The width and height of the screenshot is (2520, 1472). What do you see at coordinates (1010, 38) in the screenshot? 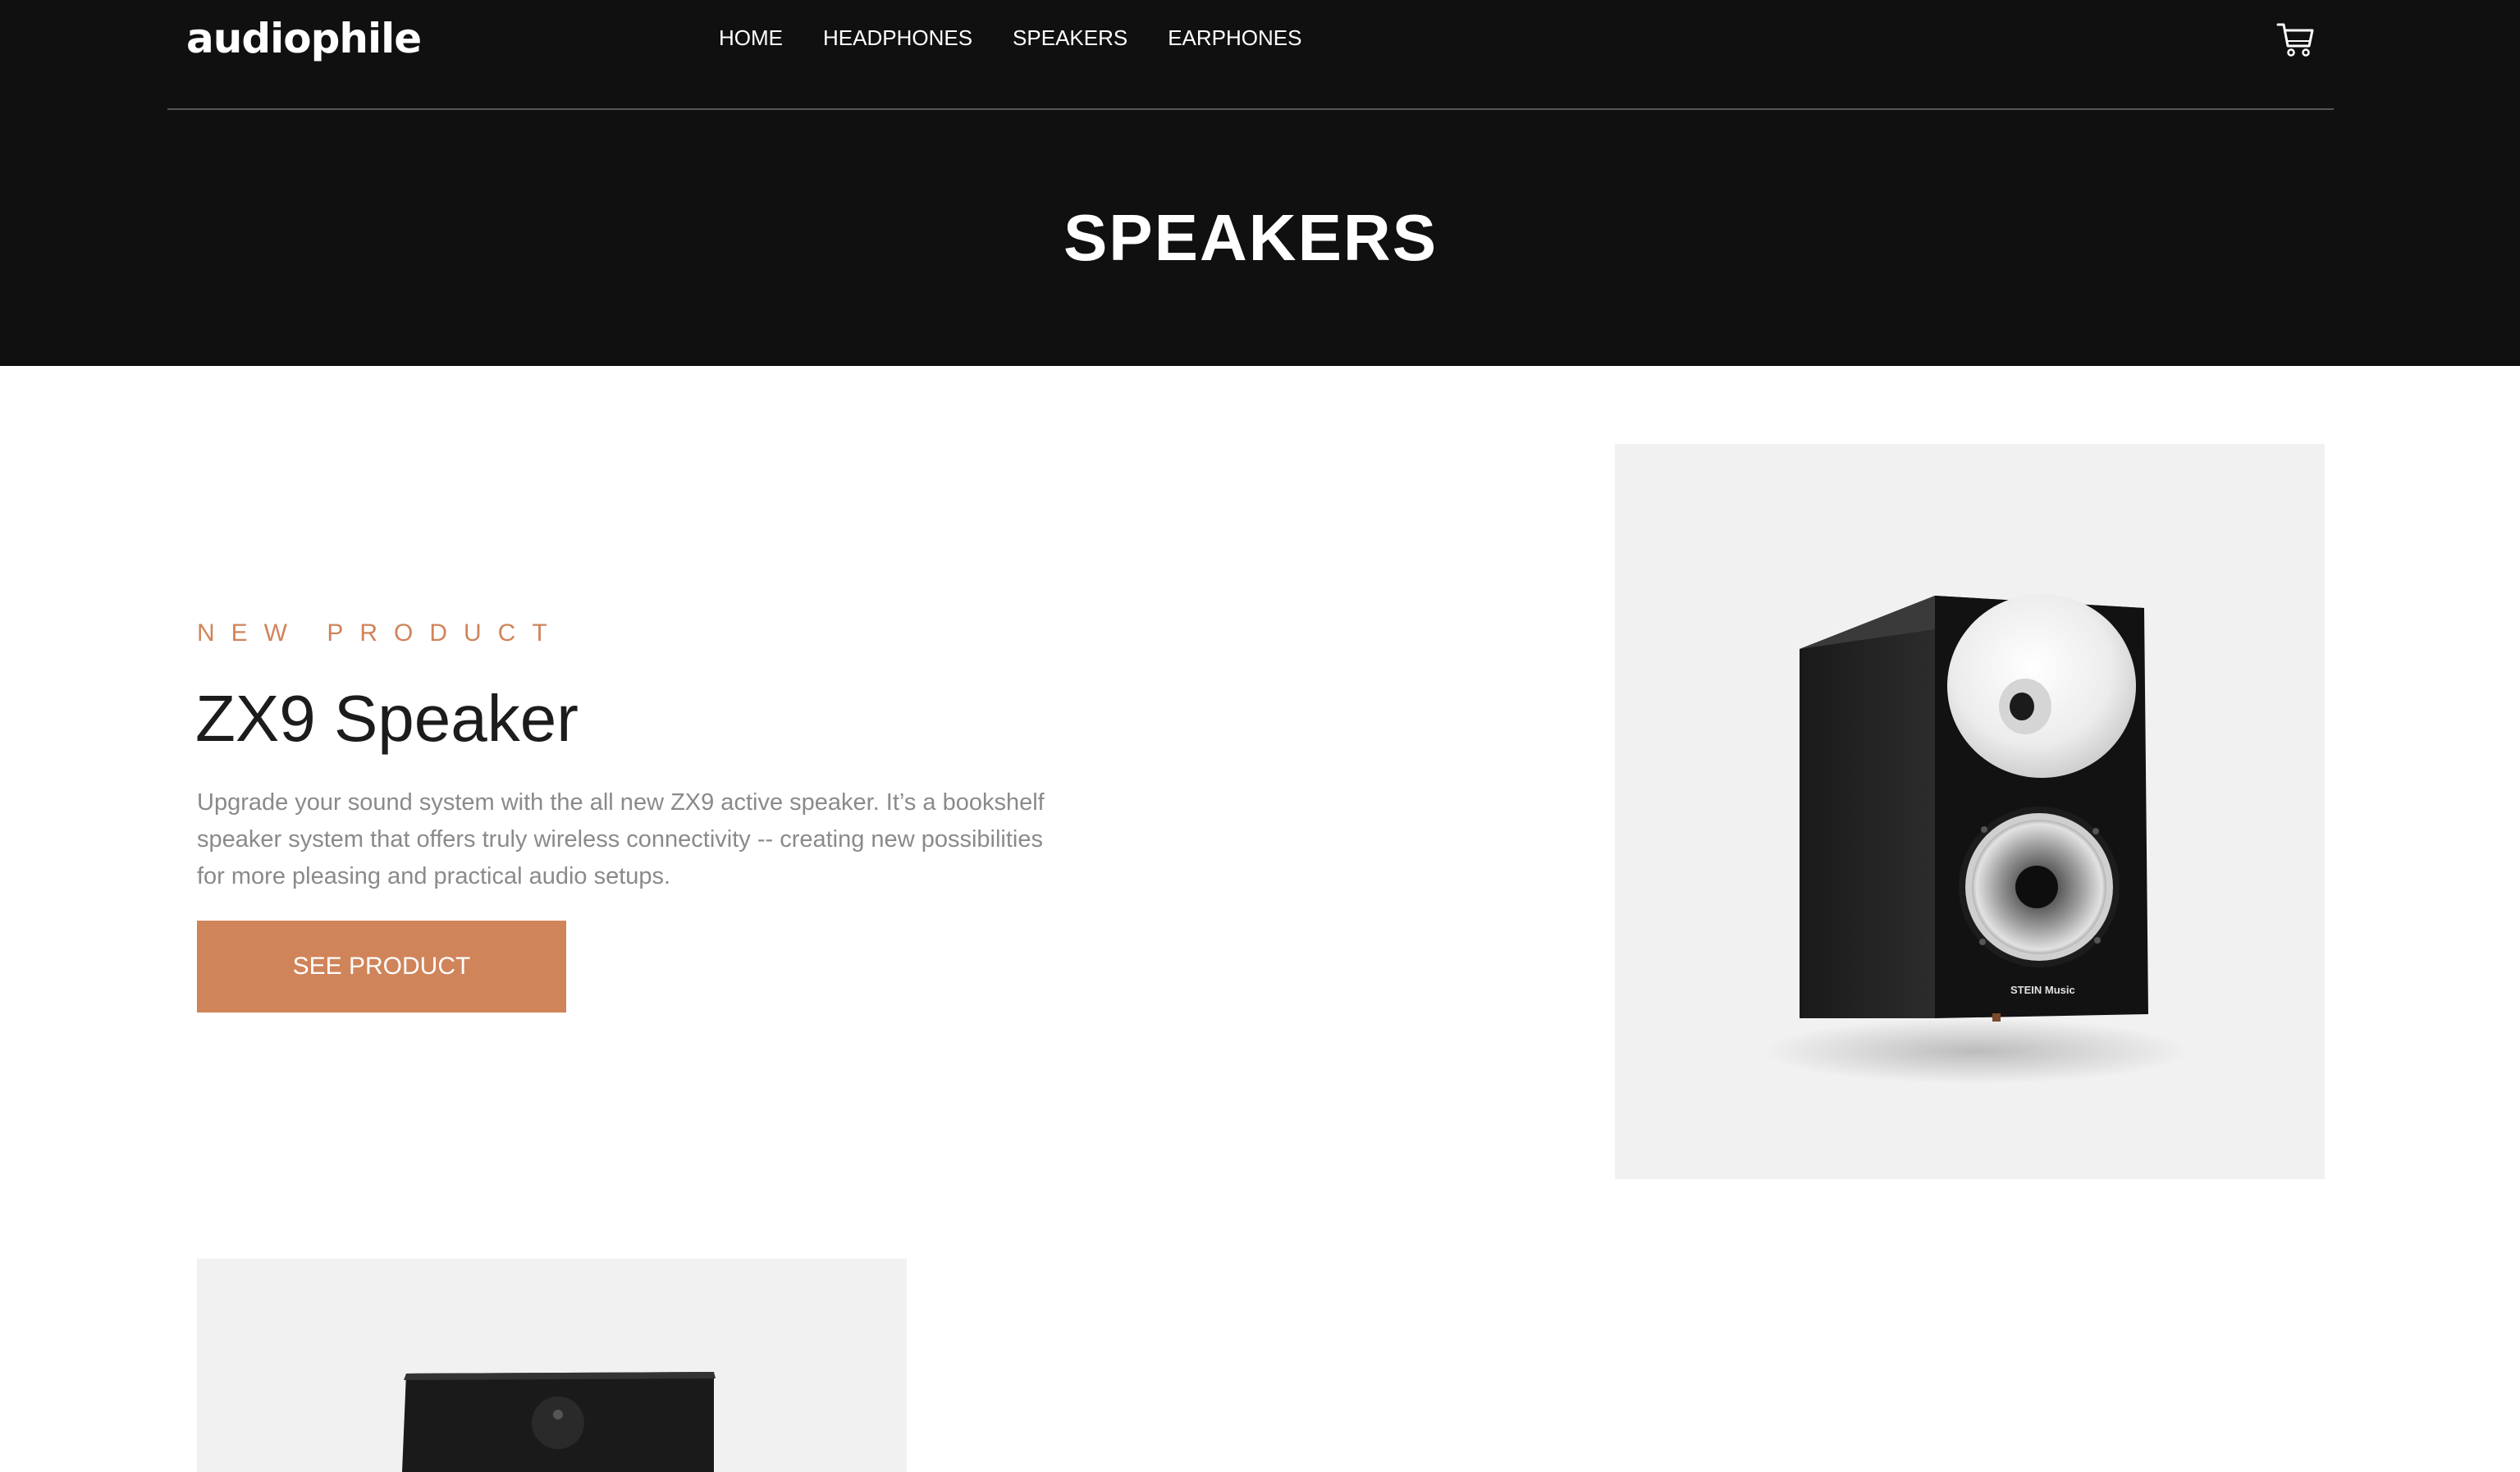
I see `main-nav: HOME HEADPHONES SPEAKERS EARPHONES` at bounding box center [1010, 38].